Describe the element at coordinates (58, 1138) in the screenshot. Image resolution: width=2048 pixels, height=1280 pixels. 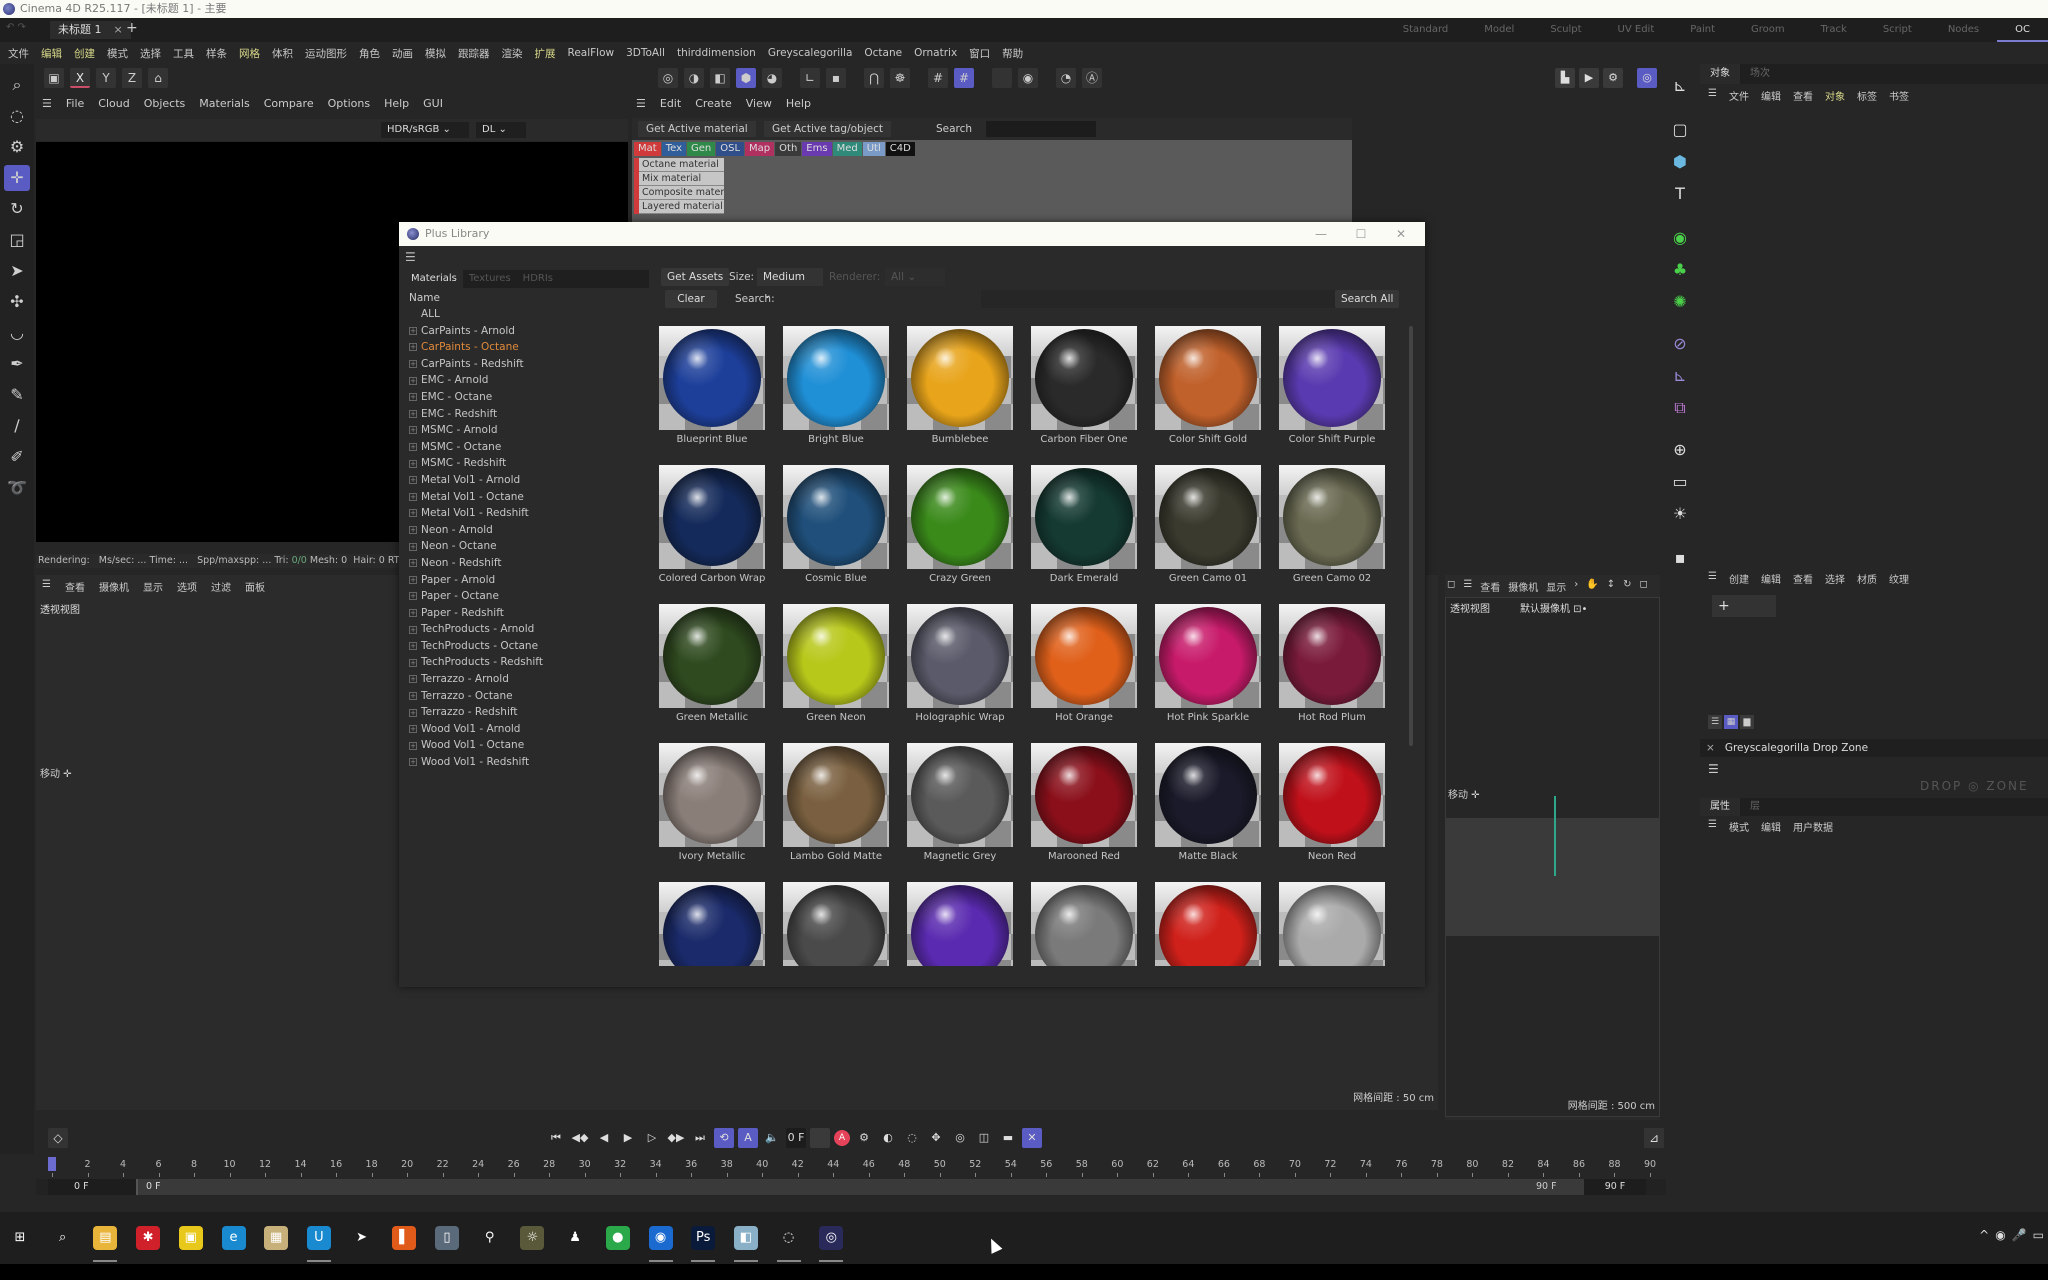
I see `keyframe-icon: ◇` at that location.